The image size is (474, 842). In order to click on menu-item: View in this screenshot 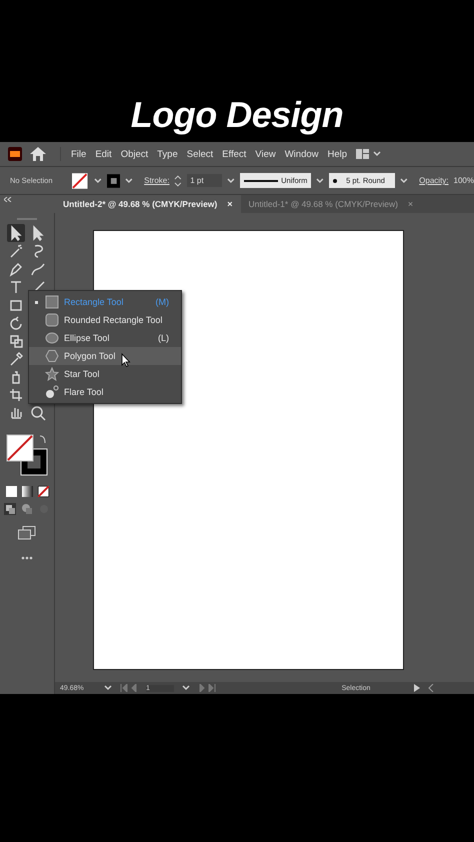, I will do `click(265, 154)`.